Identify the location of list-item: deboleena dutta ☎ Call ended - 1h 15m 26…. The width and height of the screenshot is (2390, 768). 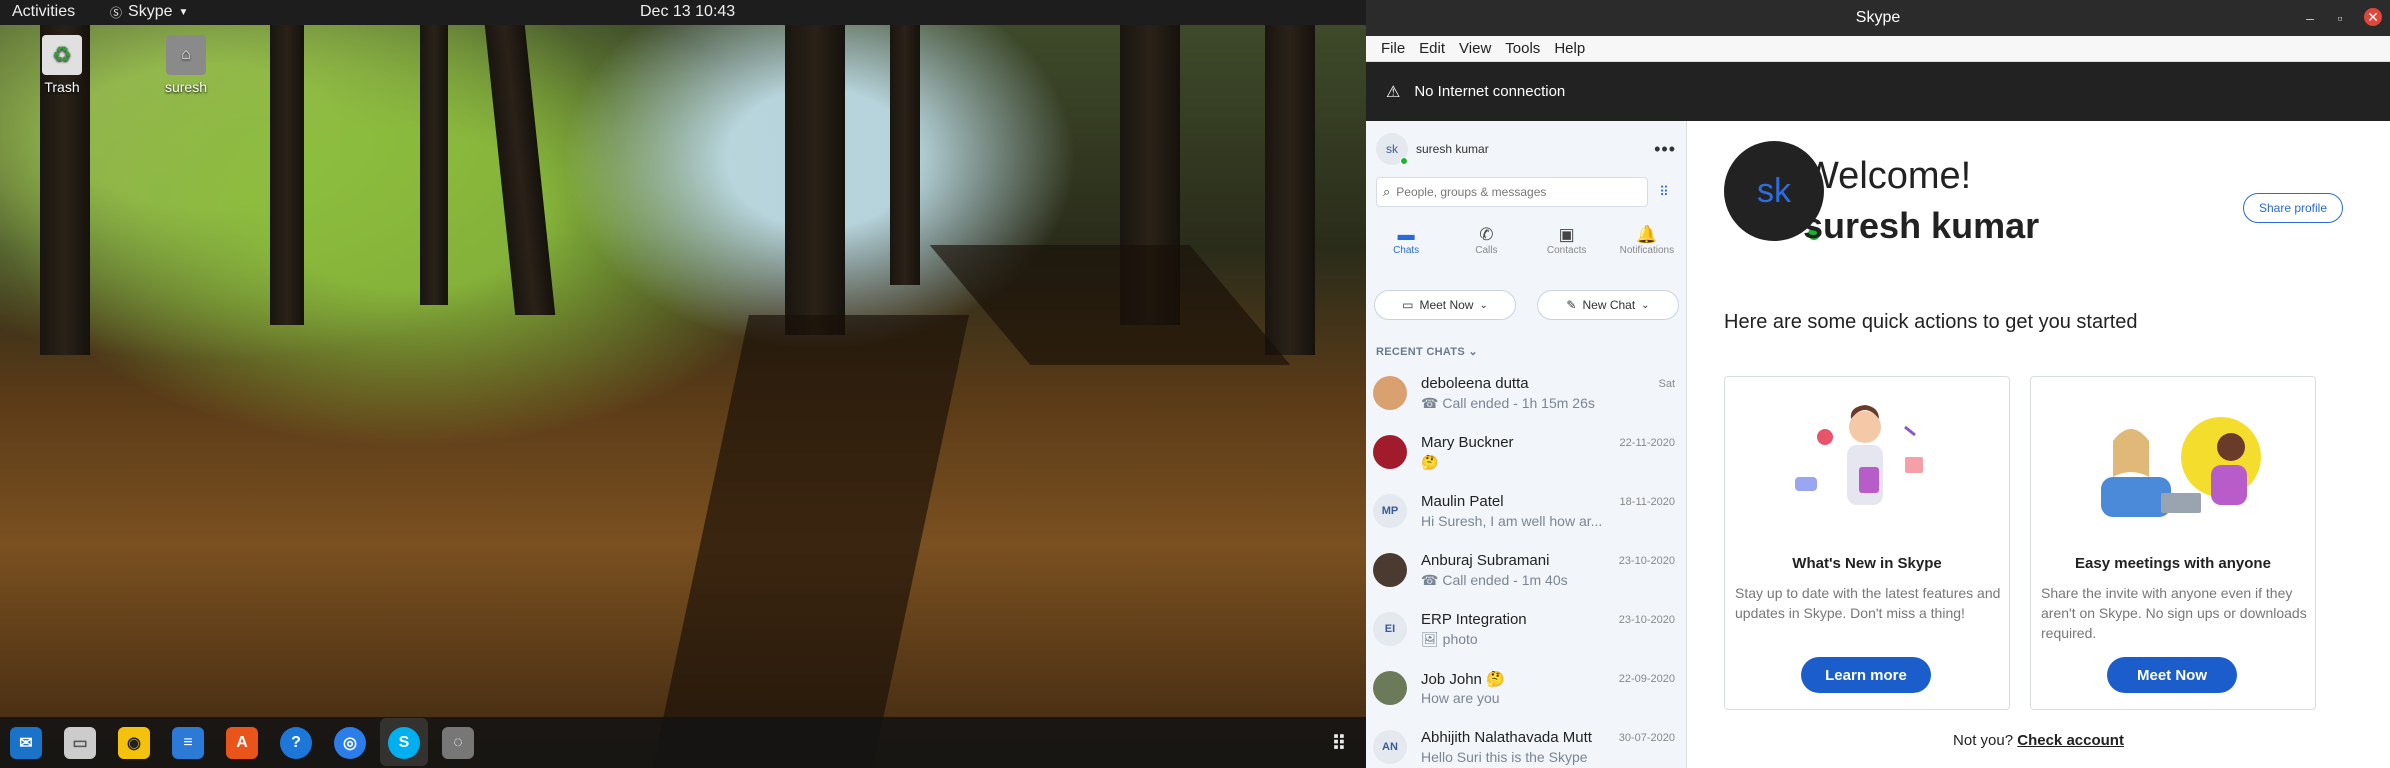
(1526, 396).